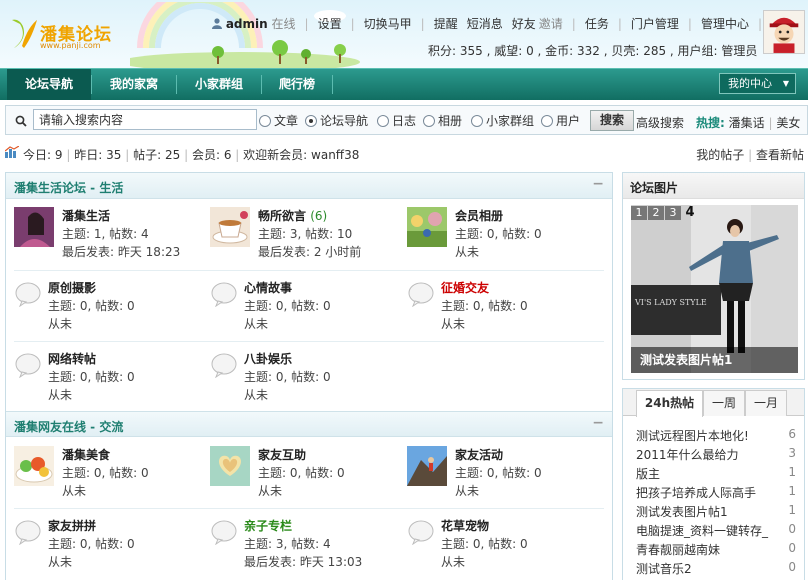 The width and height of the screenshot is (808, 580). What do you see at coordinates (86, 215) in the screenshot?
I see `forum-name: 潘集生活` at bounding box center [86, 215].